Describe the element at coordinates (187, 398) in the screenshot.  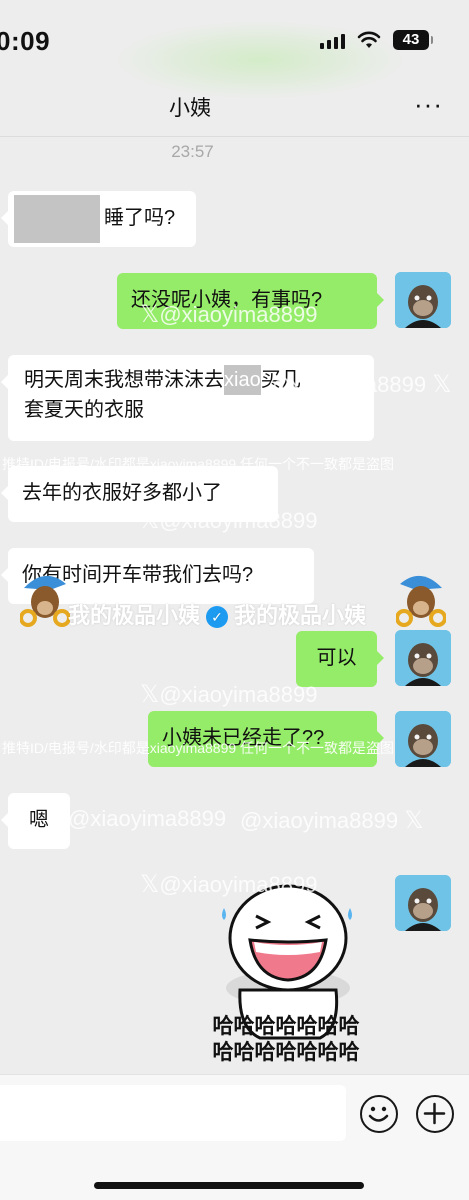
I see `message-bubble-incoming: 明天周末我想带沫沫去xiao买几 套夏天的衣服` at that location.